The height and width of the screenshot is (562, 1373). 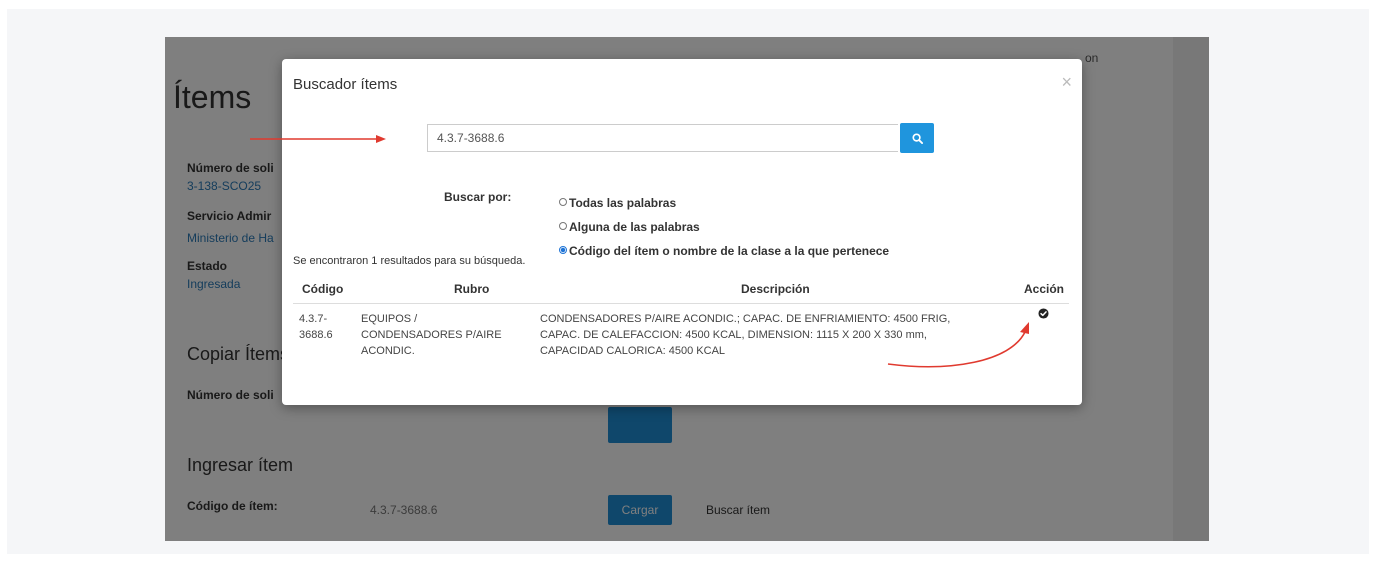 I want to click on cell-category-line: ACONDIC., so click(x=388, y=351).